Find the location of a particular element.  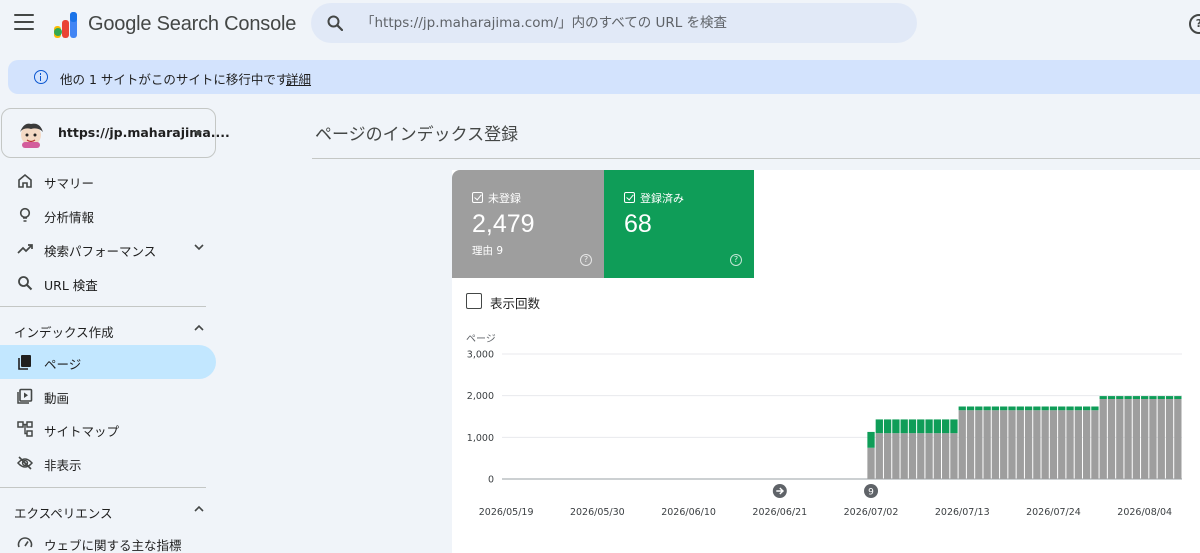

sidebar-item-insights: 分析情報 is located at coordinates (108, 215).